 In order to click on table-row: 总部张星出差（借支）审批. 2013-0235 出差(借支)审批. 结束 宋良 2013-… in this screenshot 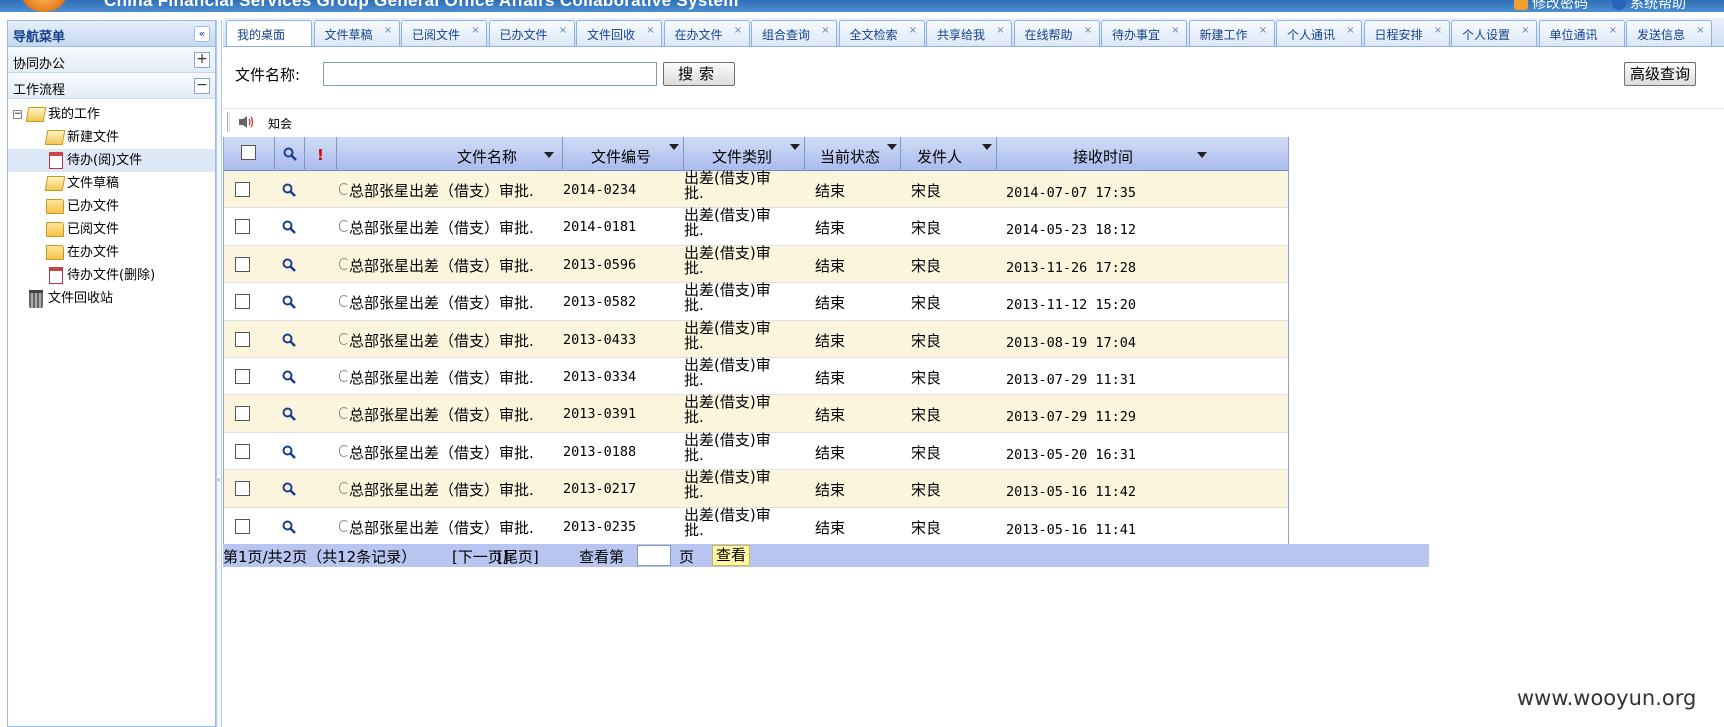, I will do `click(756, 526)`.